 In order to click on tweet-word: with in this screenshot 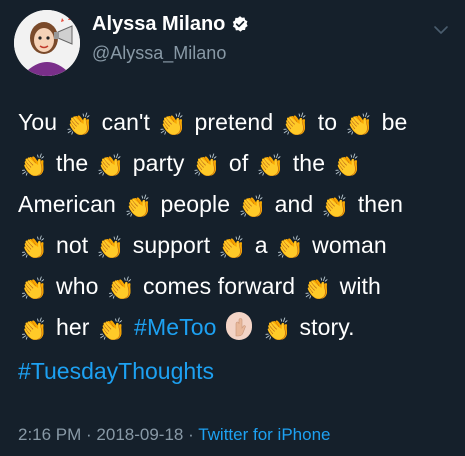, I will do `click(360, 286)`.